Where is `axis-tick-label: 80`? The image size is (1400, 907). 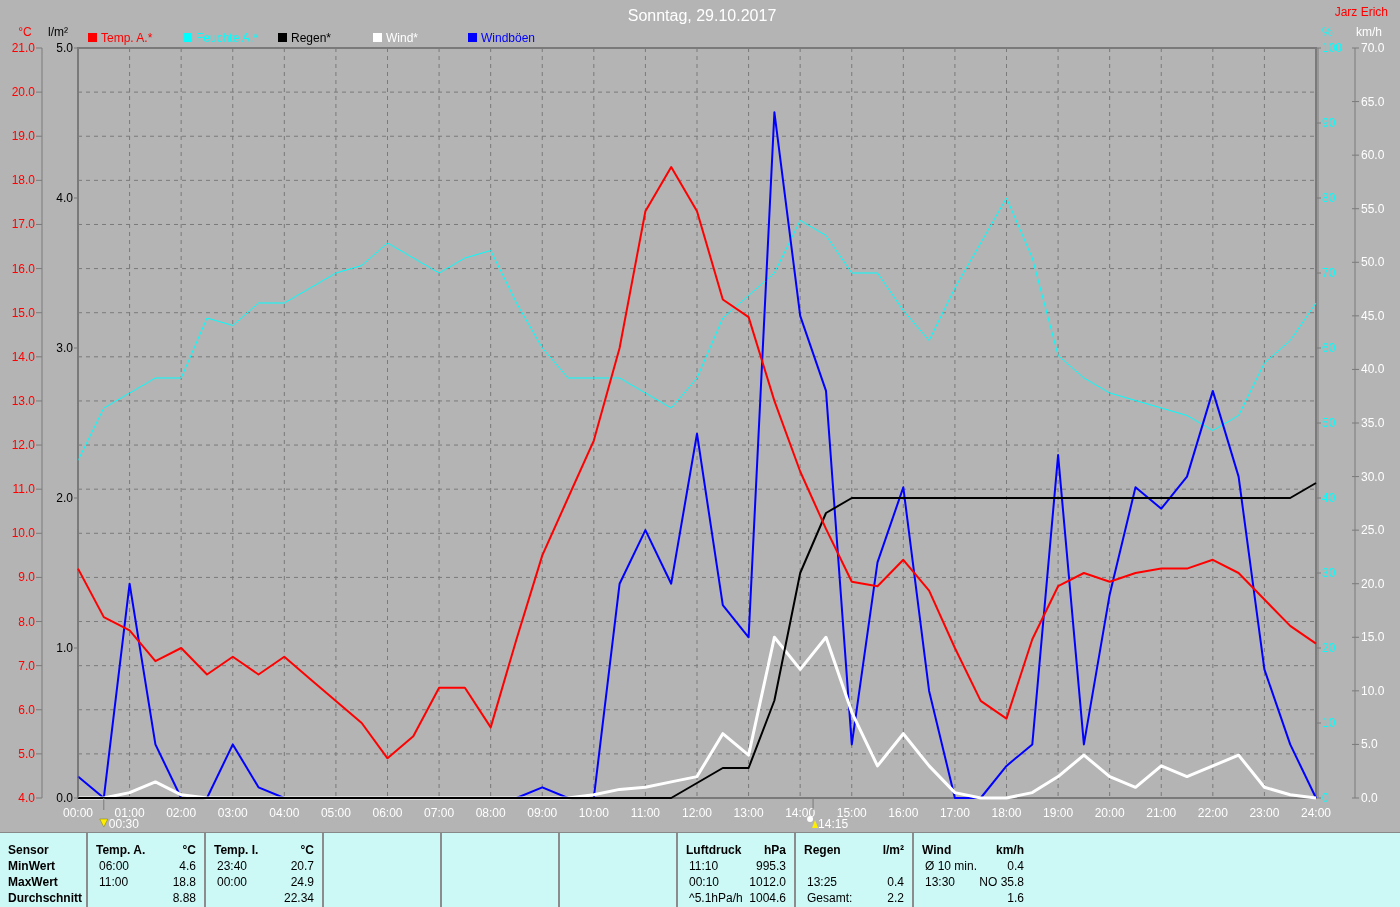 axis-tick-label: 80 is located at coordinates (1329, 198).